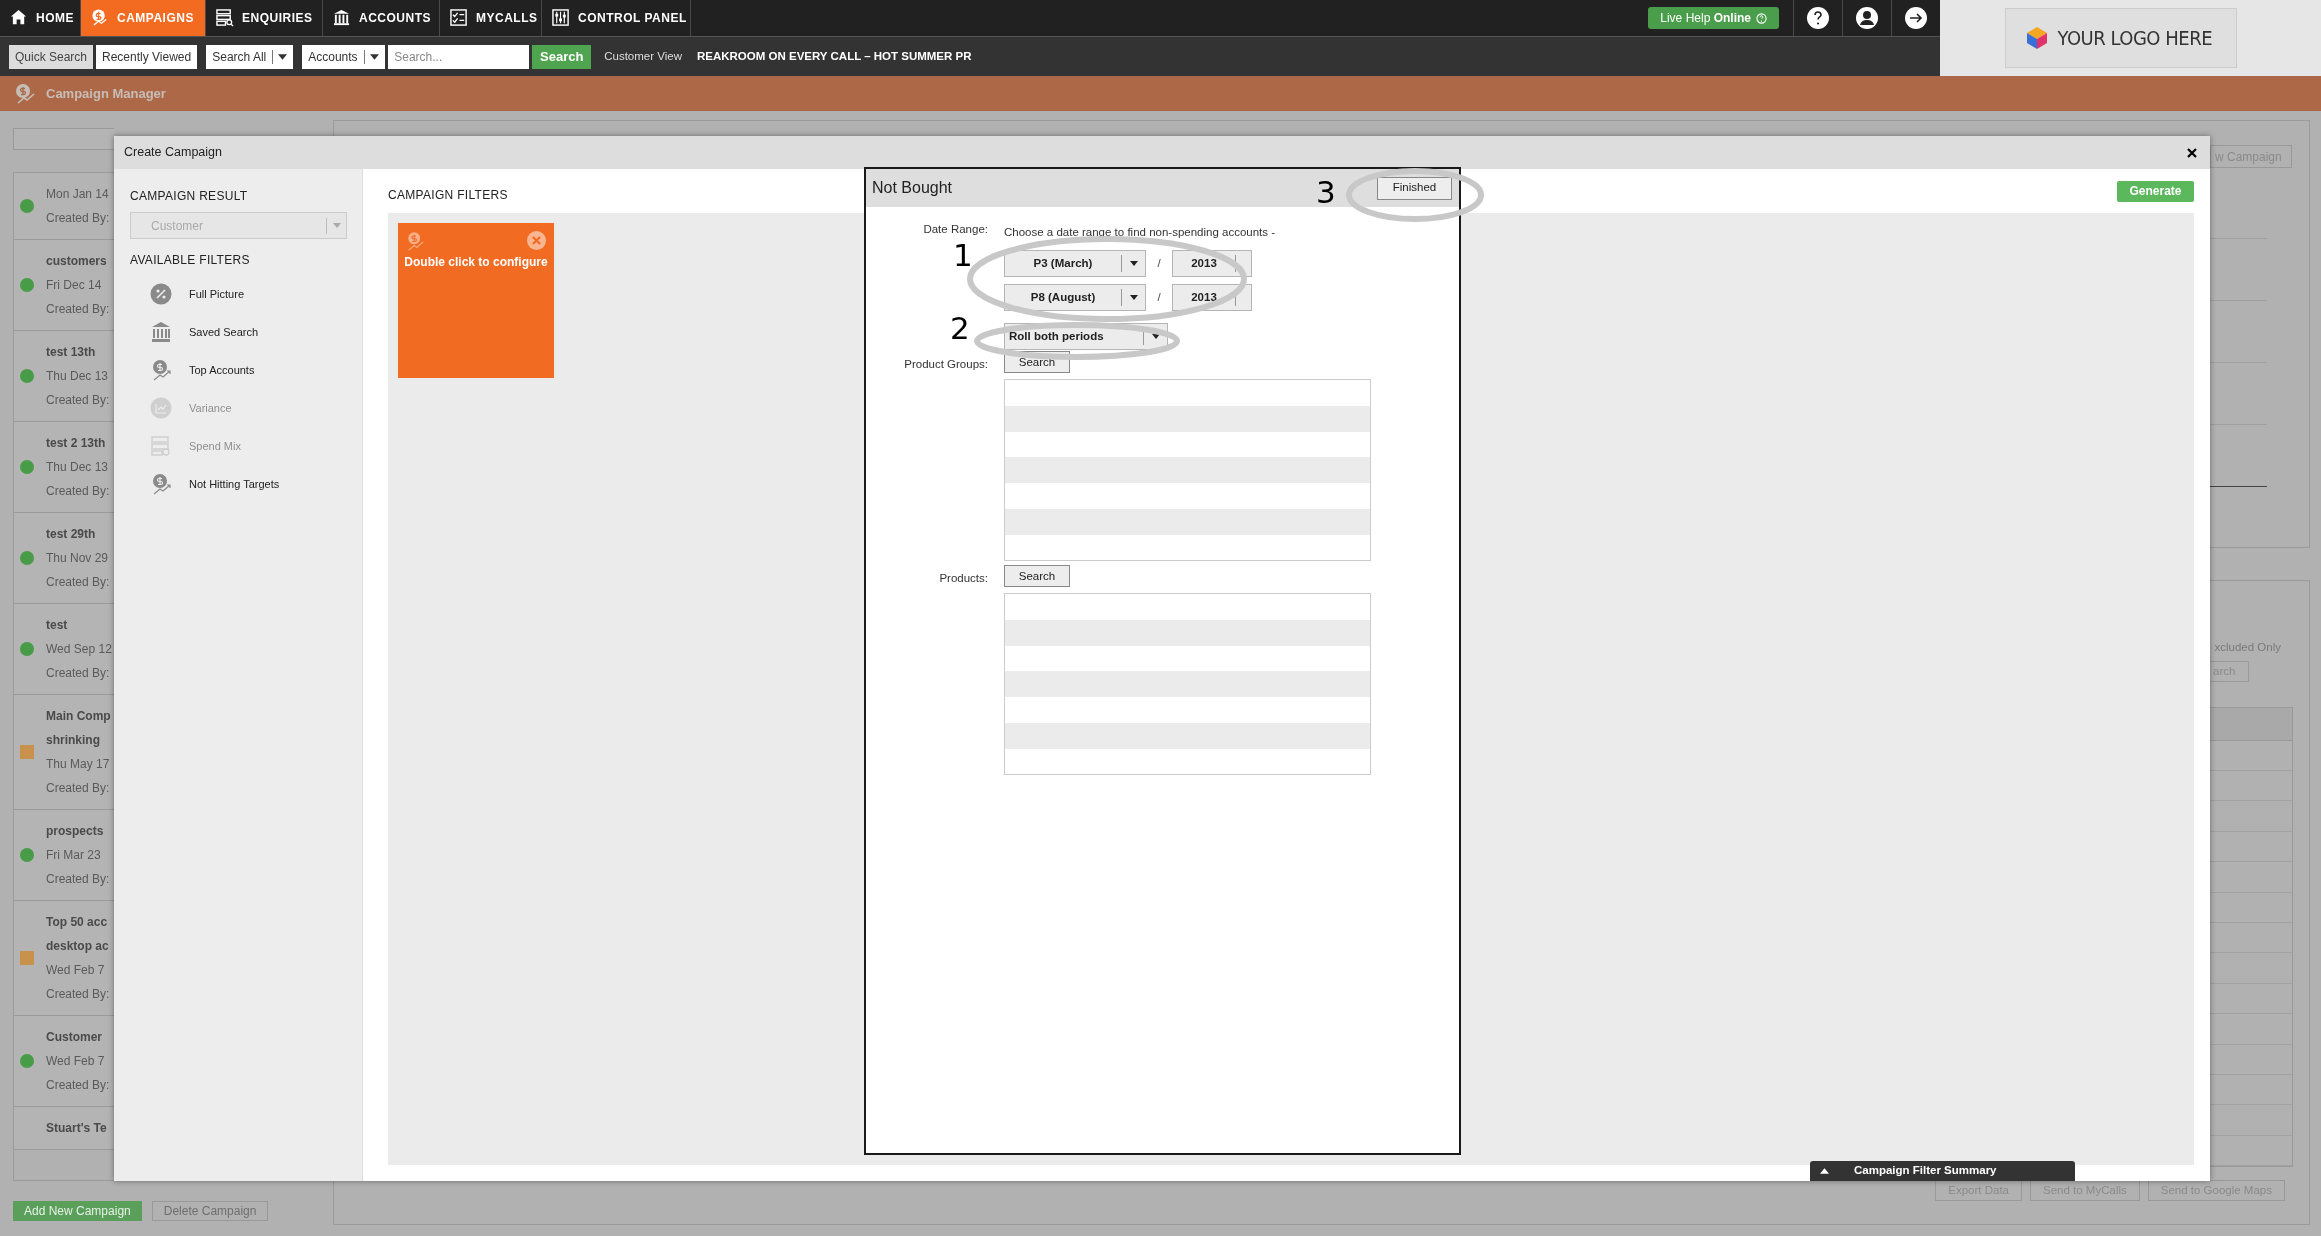 This screenshot has width=2321, height=1236. I want to click on field-label: Products:, so click(963, 579).